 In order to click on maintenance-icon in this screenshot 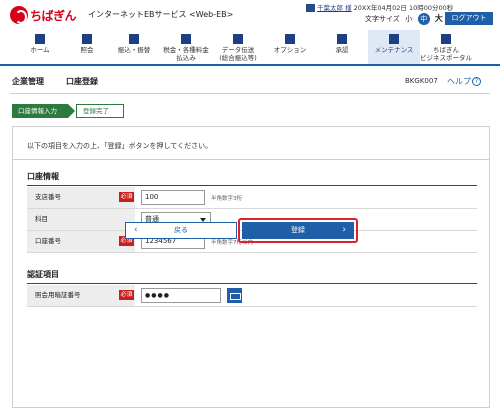, I will do `click(394, 39)`.